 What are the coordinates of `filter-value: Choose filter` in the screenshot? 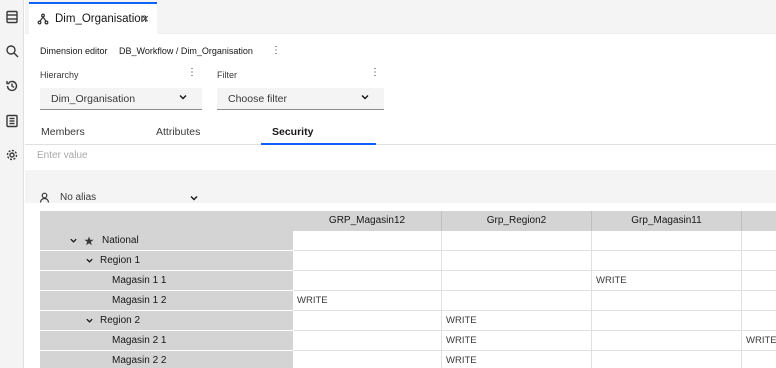 It's located at (257, 99).